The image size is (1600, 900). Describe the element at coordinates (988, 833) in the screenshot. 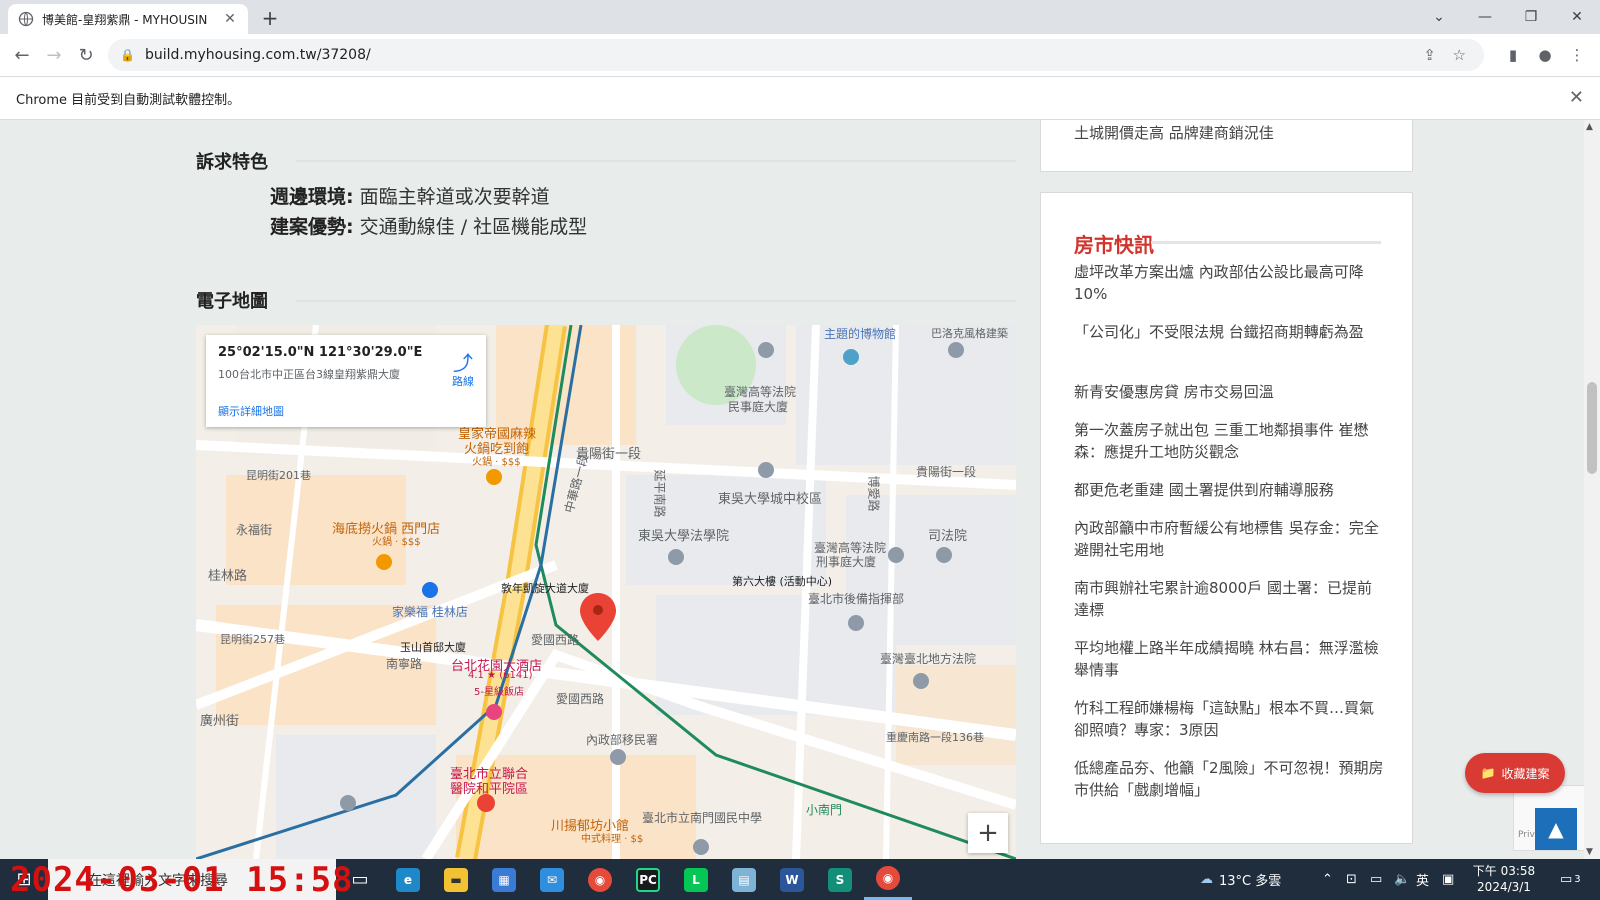

I see `zoom-in-button: +` at that location.